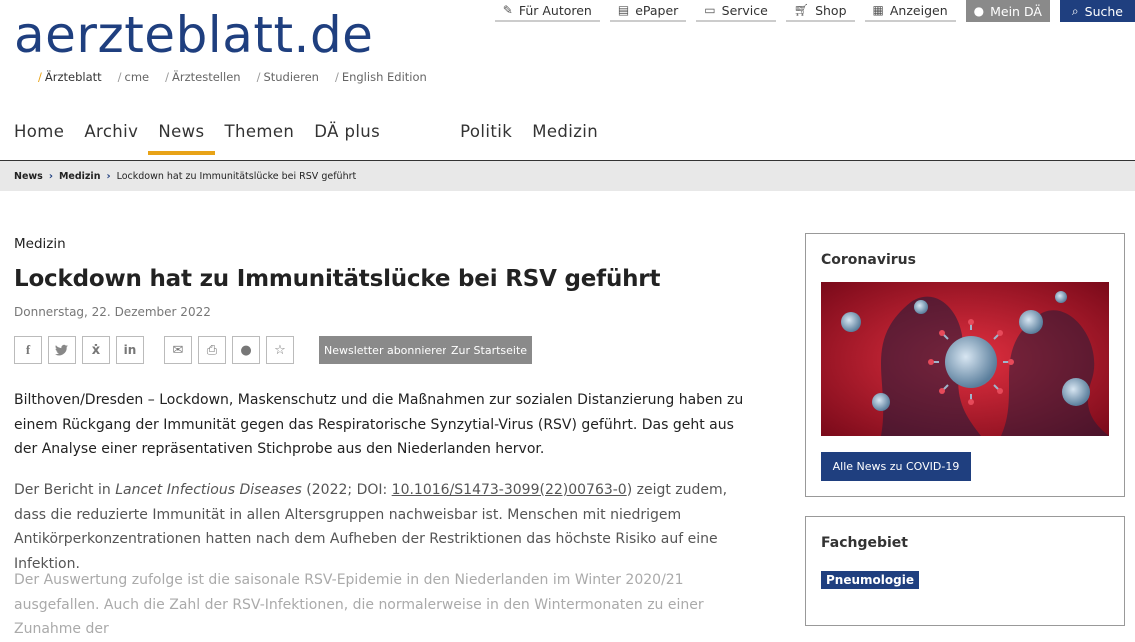 This screenshot has width=1135, height=642. Describe the element at coordinates (1097, 11) in the screenshot. I see `search-button: ⌕ Suche` at that location.